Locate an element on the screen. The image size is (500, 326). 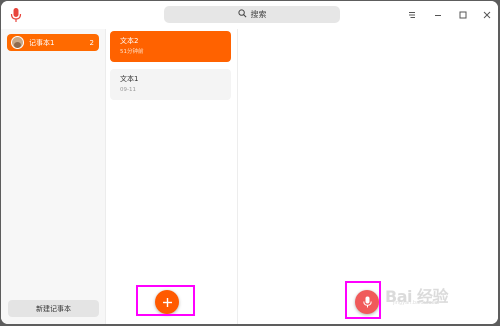
note-title: 文本2 is located at coordinates (129, 41).